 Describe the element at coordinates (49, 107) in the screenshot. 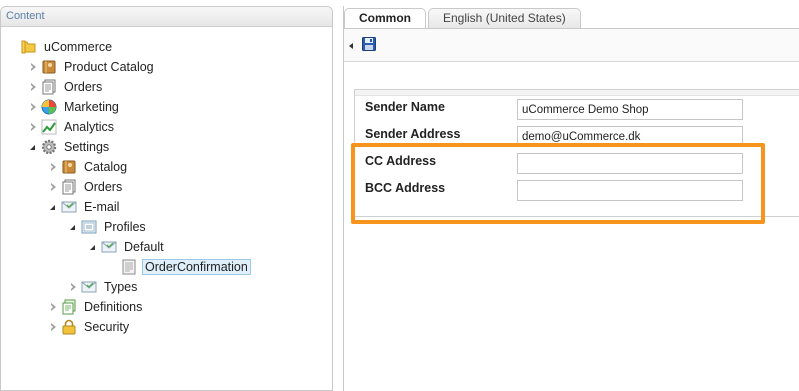

I see `marketing-globe-icon` at that location.